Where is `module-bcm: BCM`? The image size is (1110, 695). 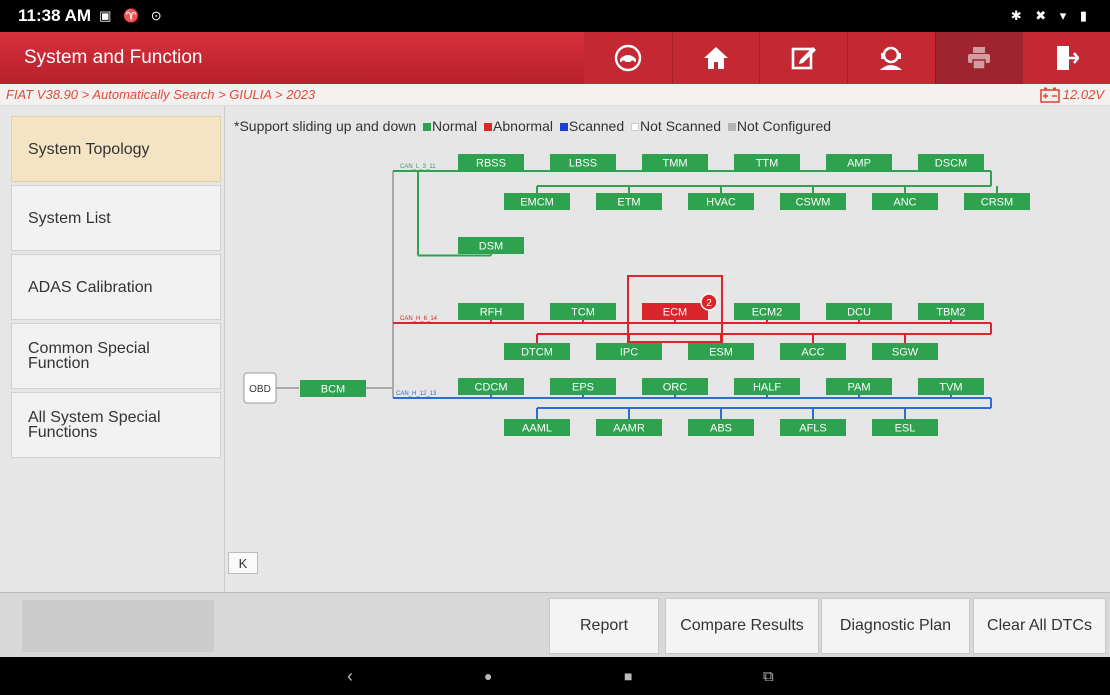 module-bcm: BCM is located at coordinates (333, 388).